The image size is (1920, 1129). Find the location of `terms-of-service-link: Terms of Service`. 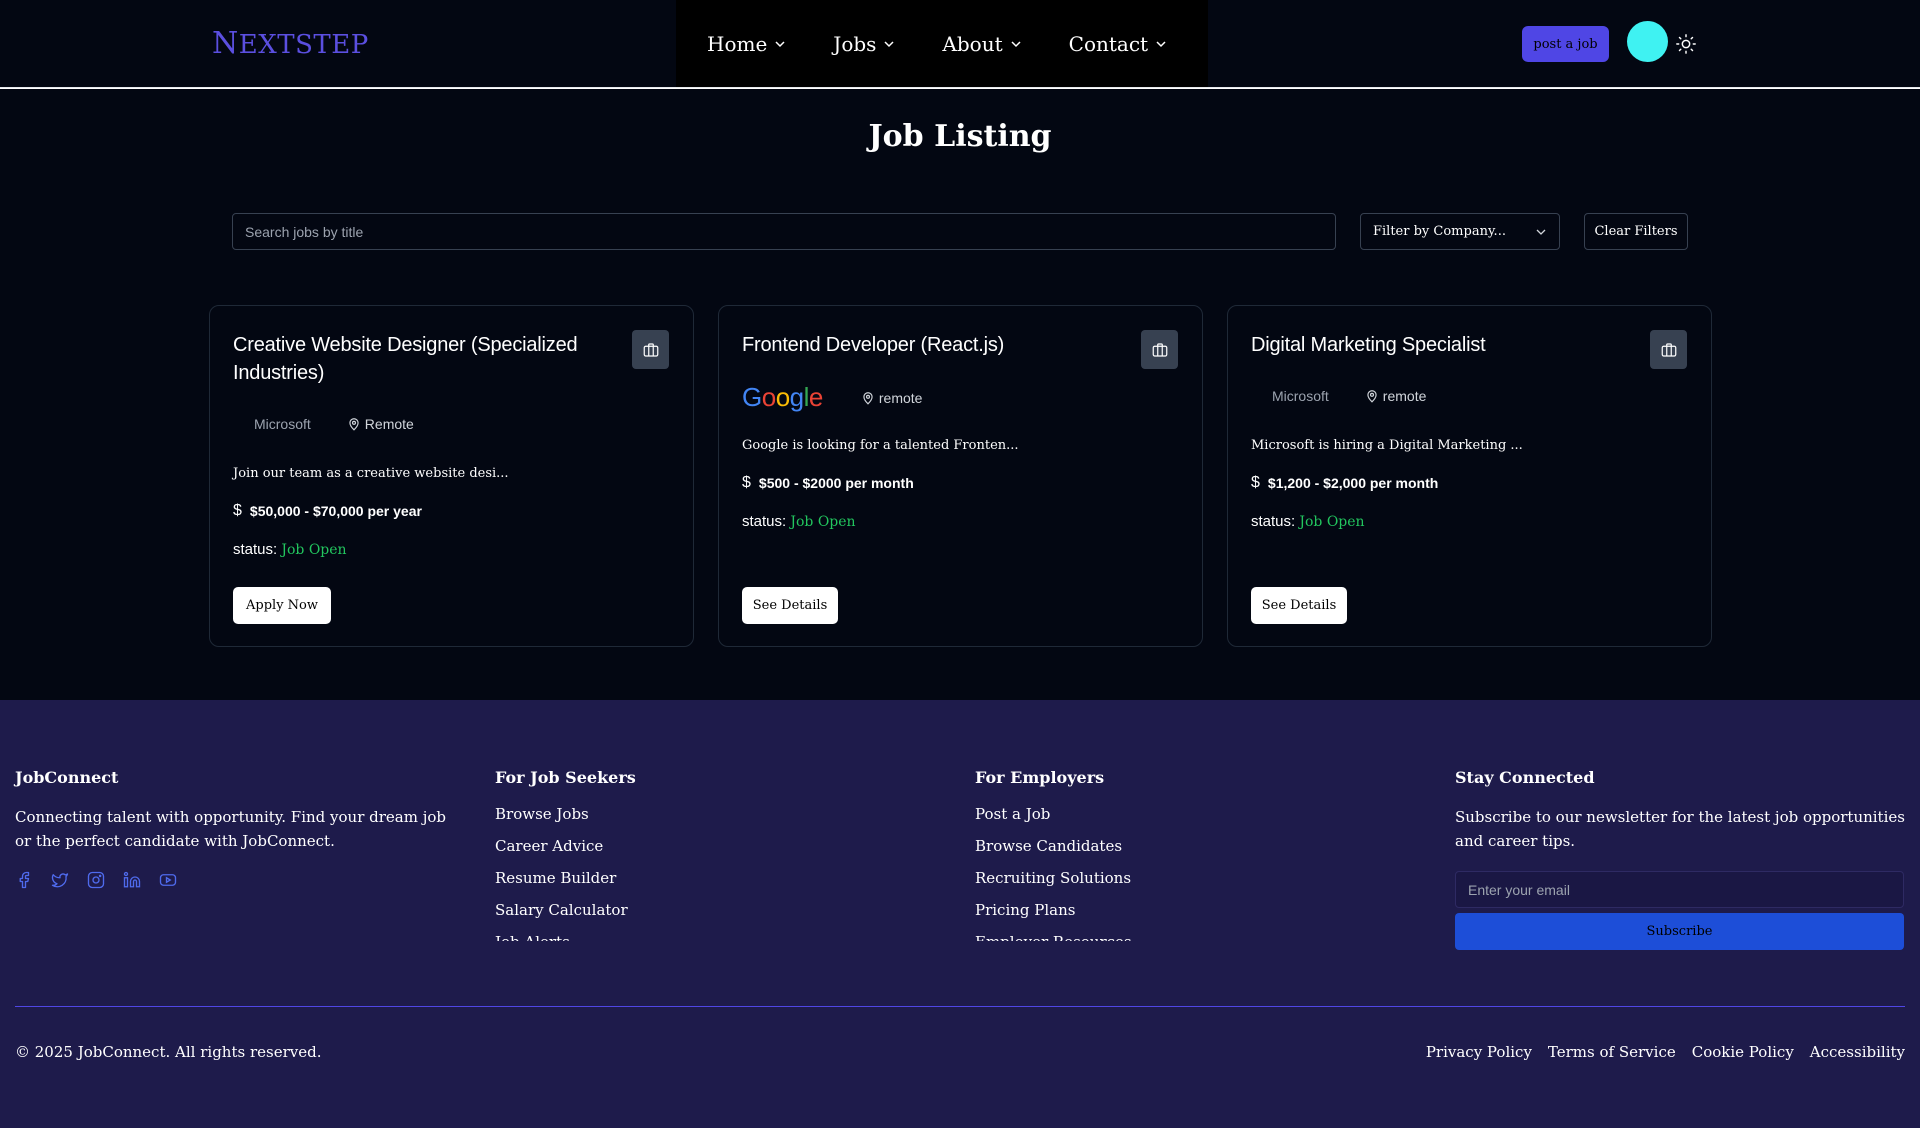

terms-of-service-link: Terms of Service is located at coordinates (1612, 1052).